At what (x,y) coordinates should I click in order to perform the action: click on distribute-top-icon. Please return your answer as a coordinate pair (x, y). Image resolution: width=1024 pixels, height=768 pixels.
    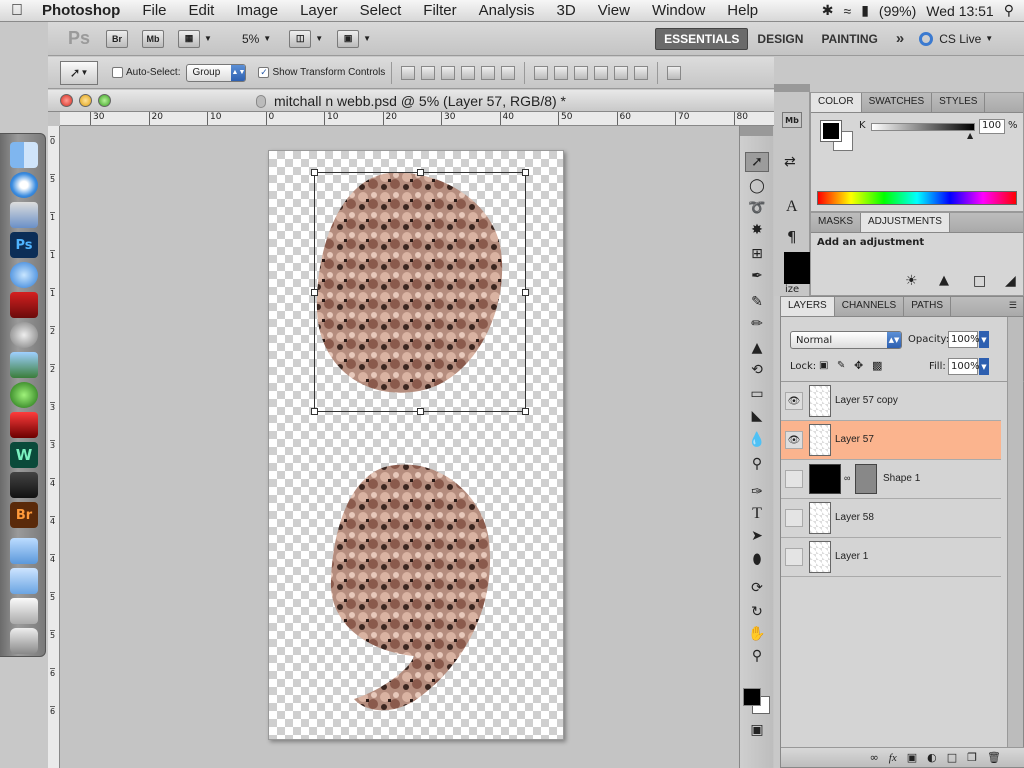
    Looking at the image, I should click on (541, 72).